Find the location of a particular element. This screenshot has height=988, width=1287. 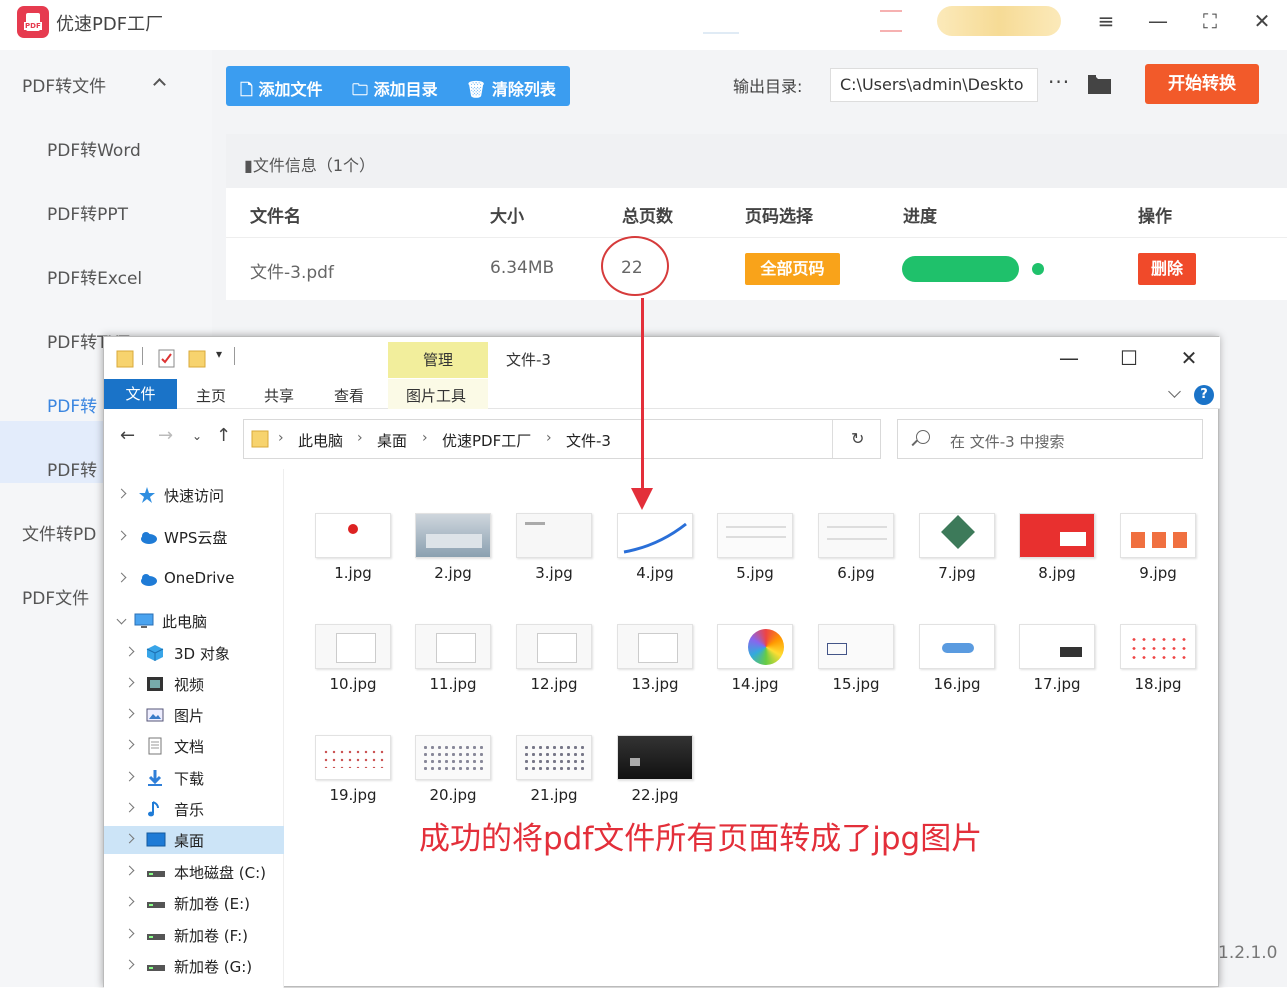

file-thumbnail: 15.jpg is located at coordinates (856, 658).